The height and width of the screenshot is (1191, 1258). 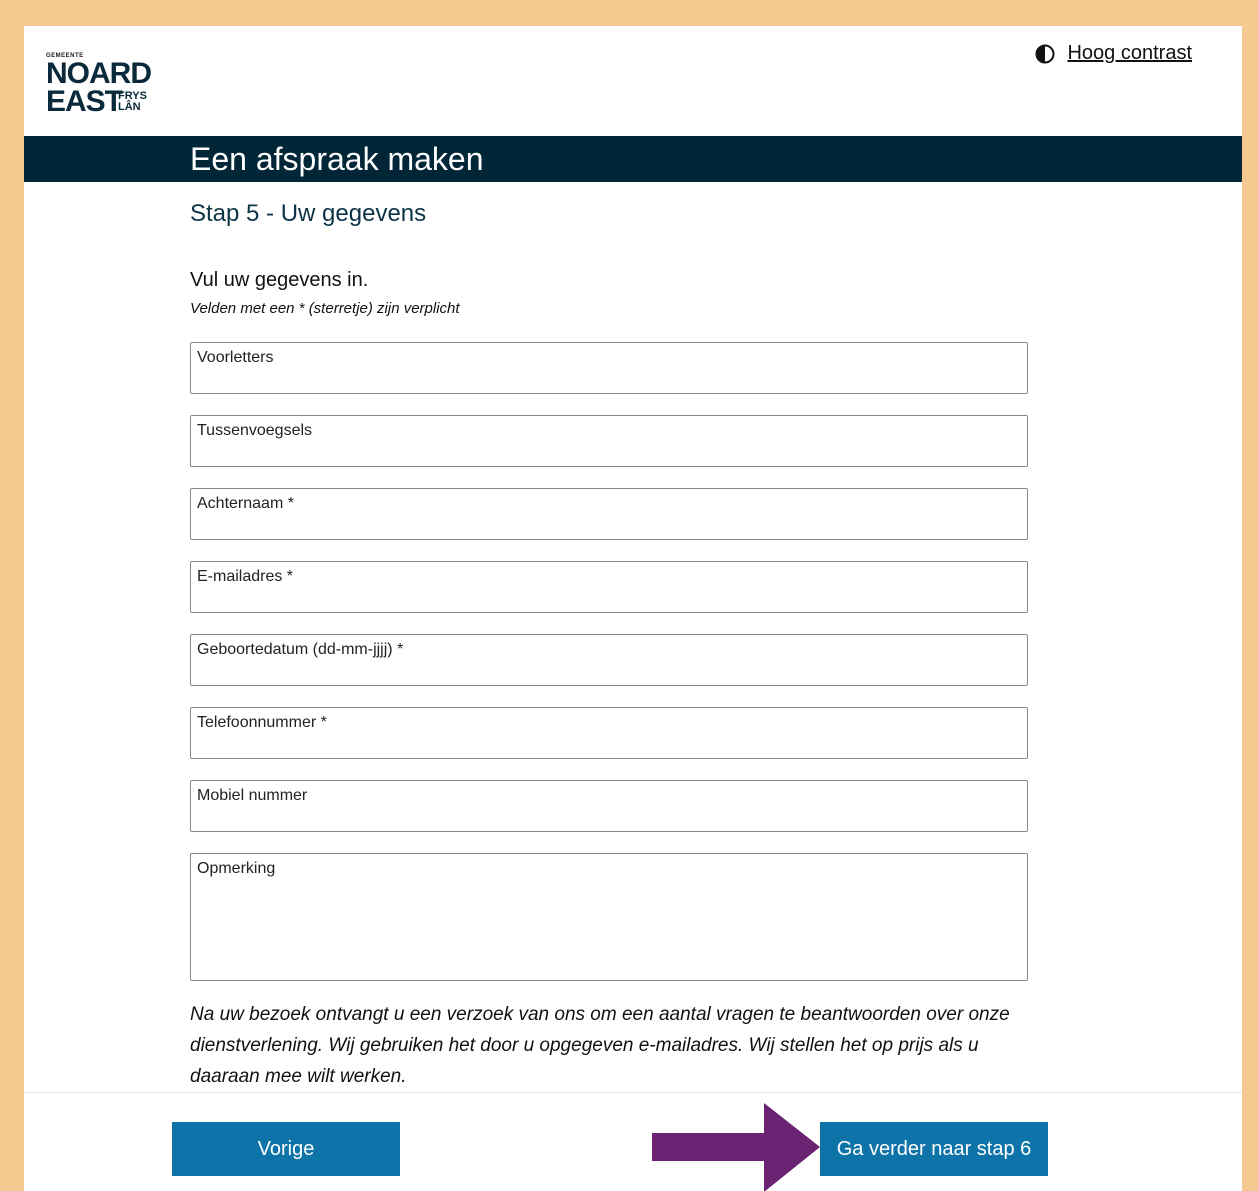 What do you see at coordinates (1129, 53) in the screenshot?
I see `high-contrast-link: Hoog contrast` at bounding box center [1129, 53].